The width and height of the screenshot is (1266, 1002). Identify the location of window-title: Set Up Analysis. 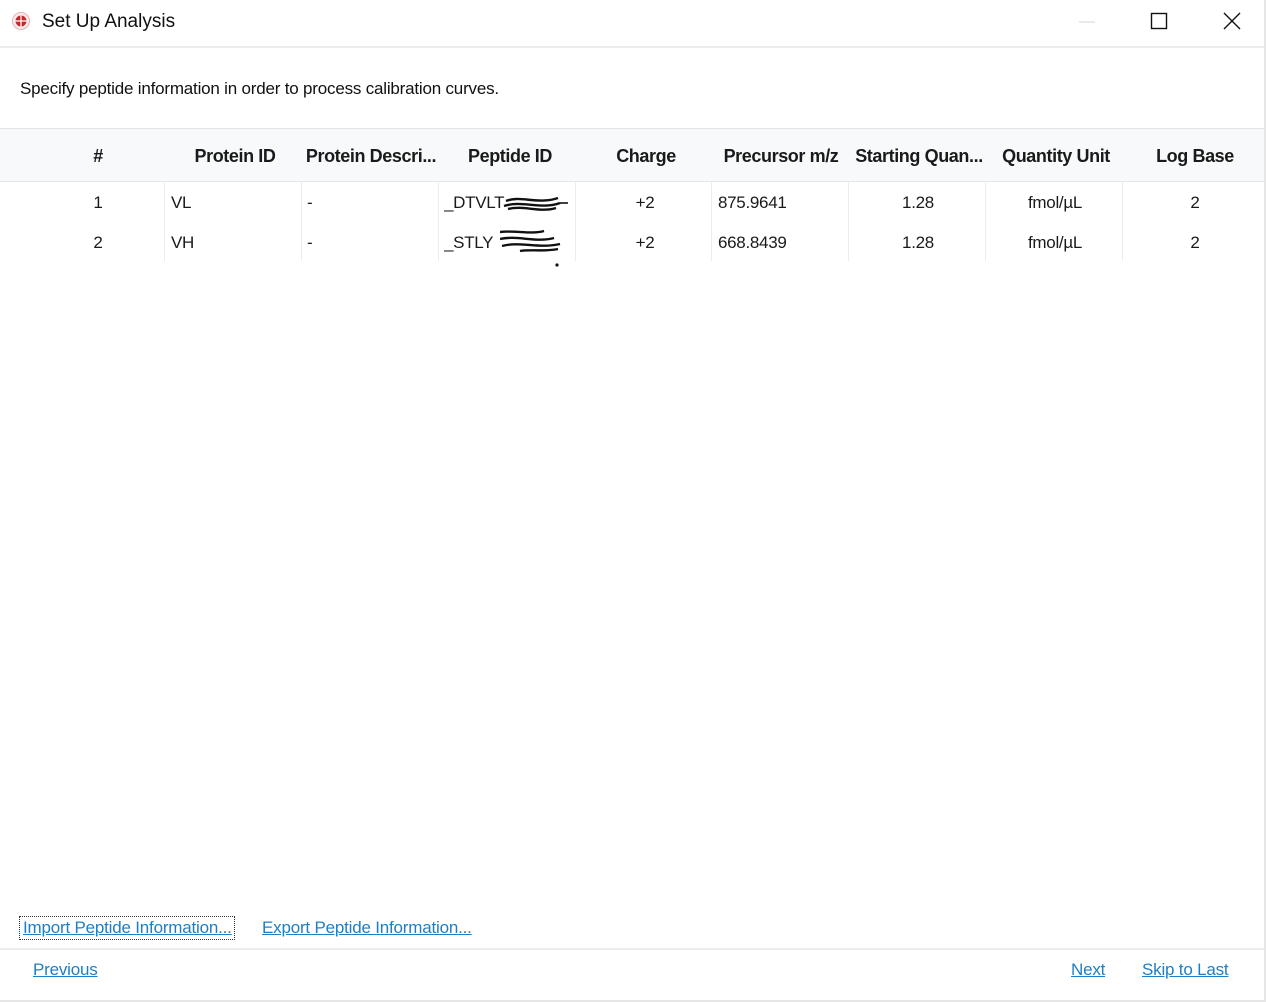
(109, 21).